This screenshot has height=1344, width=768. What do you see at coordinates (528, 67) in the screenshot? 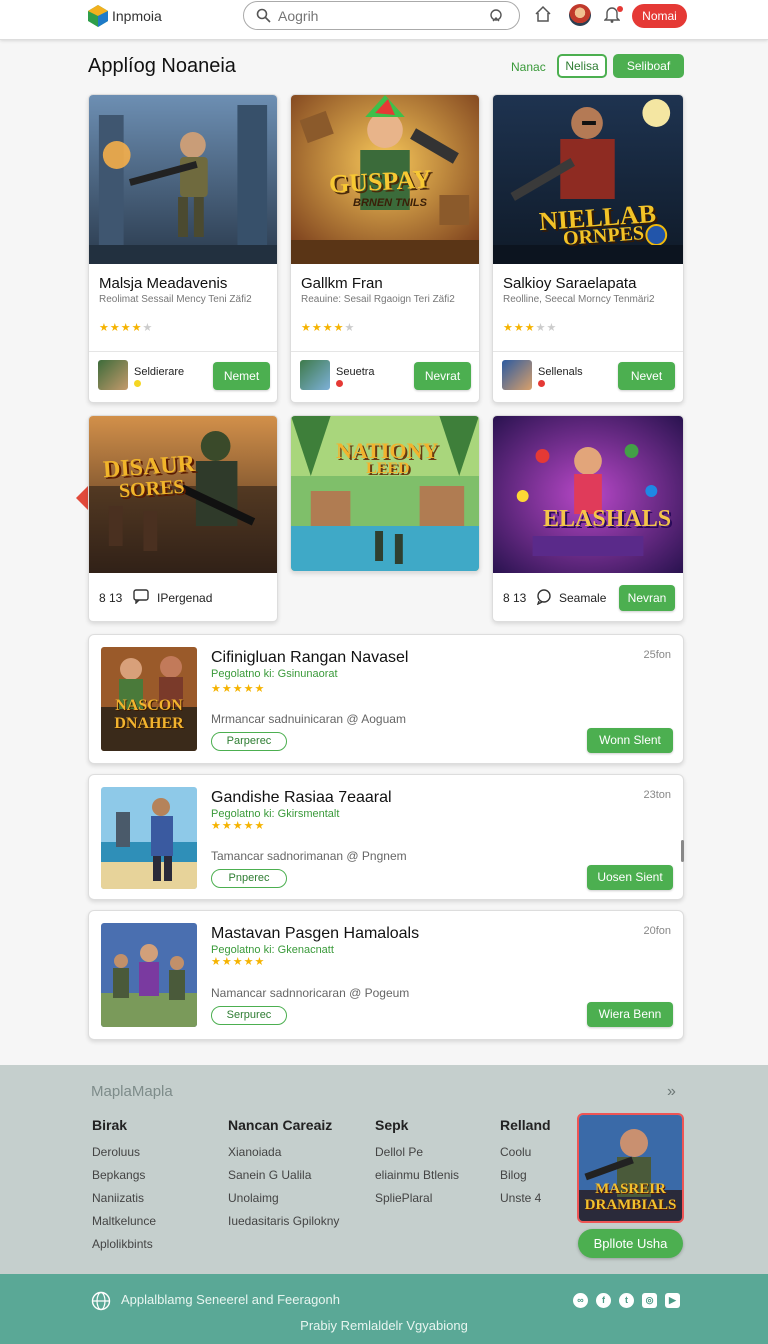
I see `filter-link: Nanac` at bounding box center [528, 67].